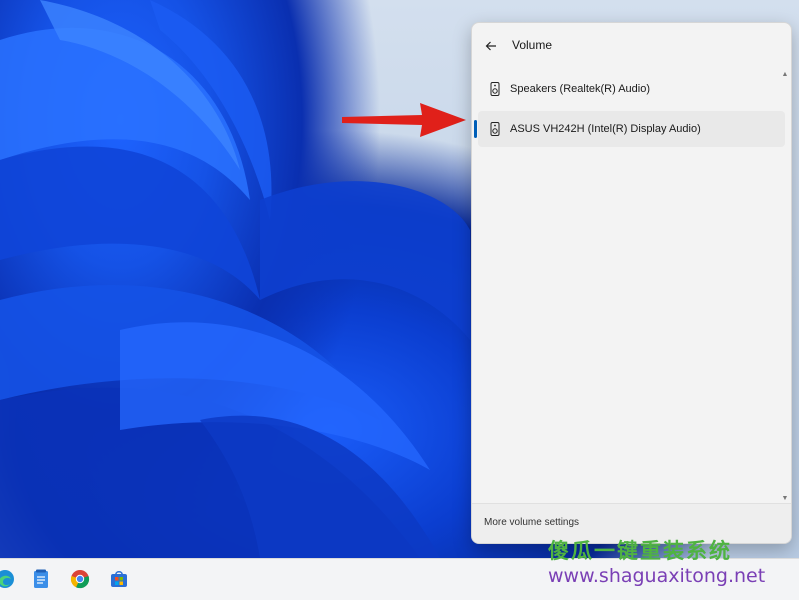 The image size is (799, 600). Describe the element at coordinates (119, 579) in the screenshot. I see `store-icon` at that location.